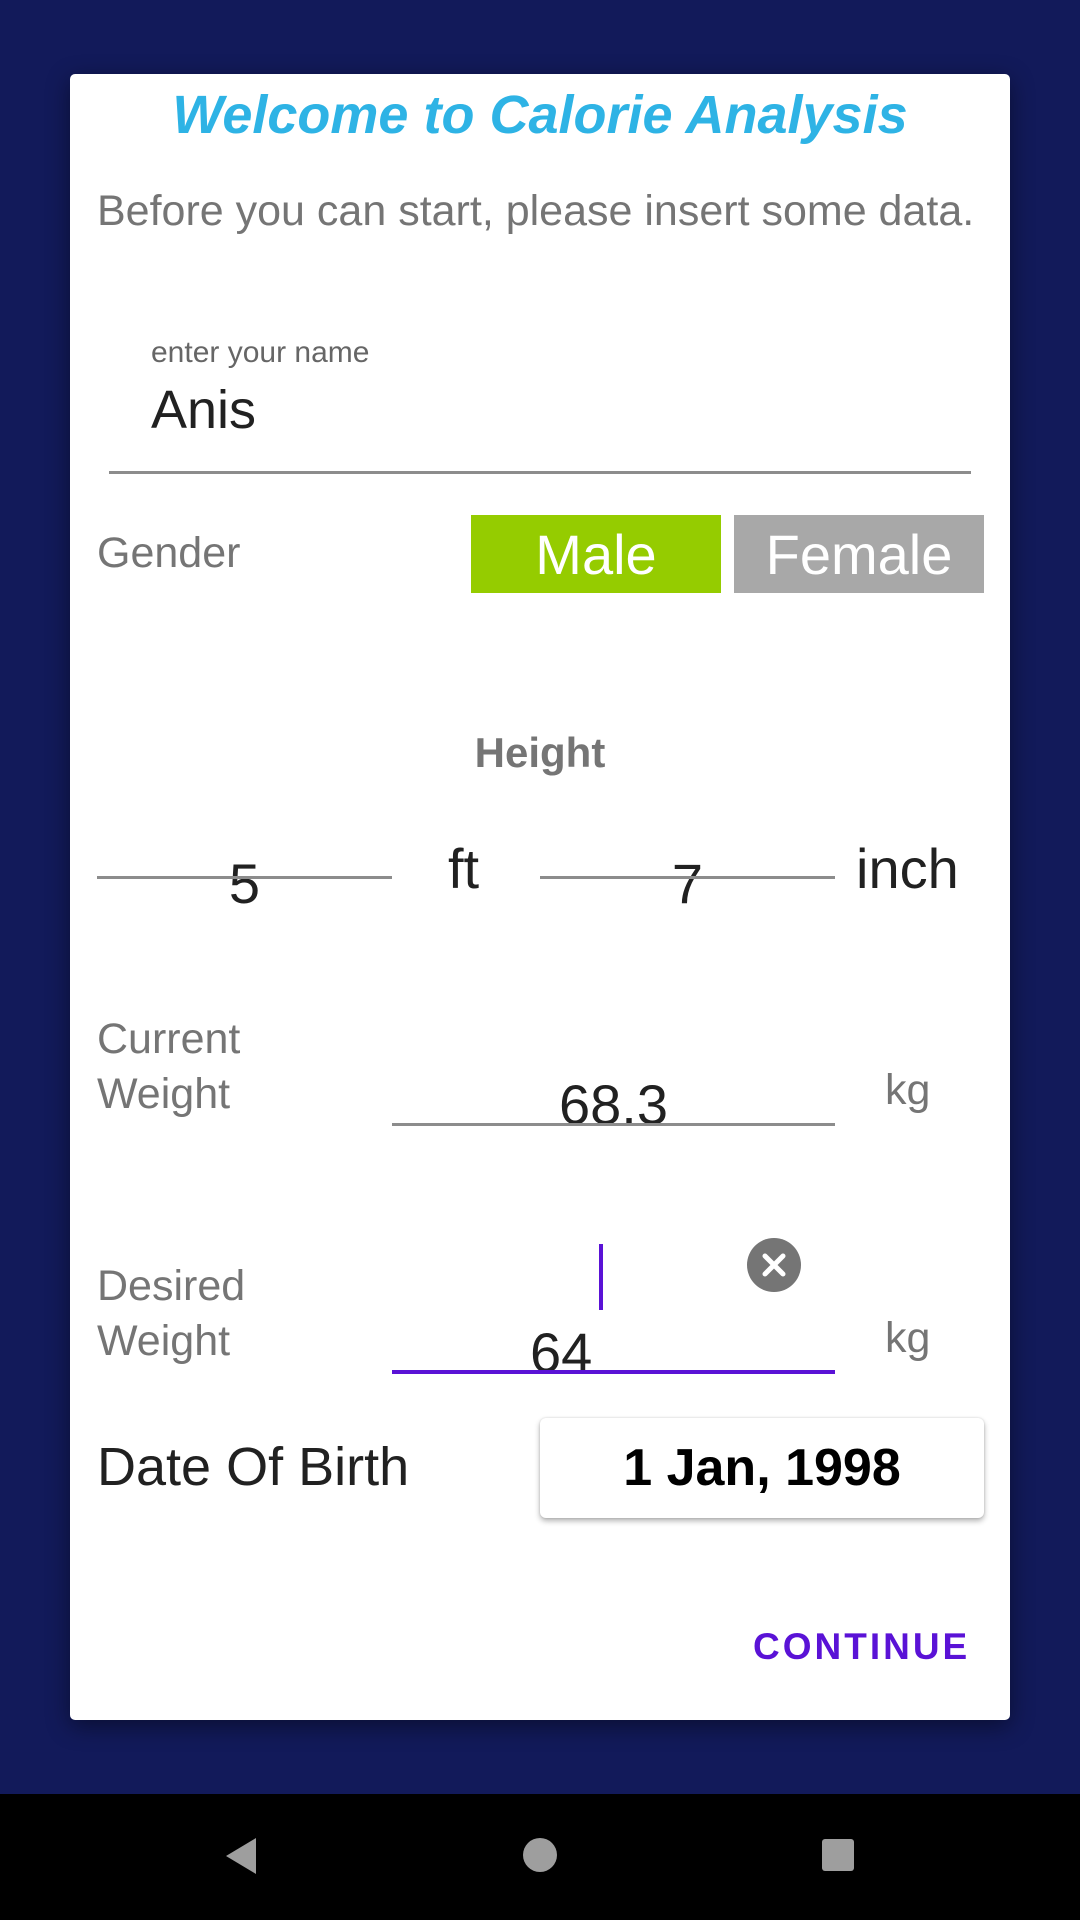  Describe the element at coordinates (244, 877) in the screenshot. I see `height-feet-underline` at that location.